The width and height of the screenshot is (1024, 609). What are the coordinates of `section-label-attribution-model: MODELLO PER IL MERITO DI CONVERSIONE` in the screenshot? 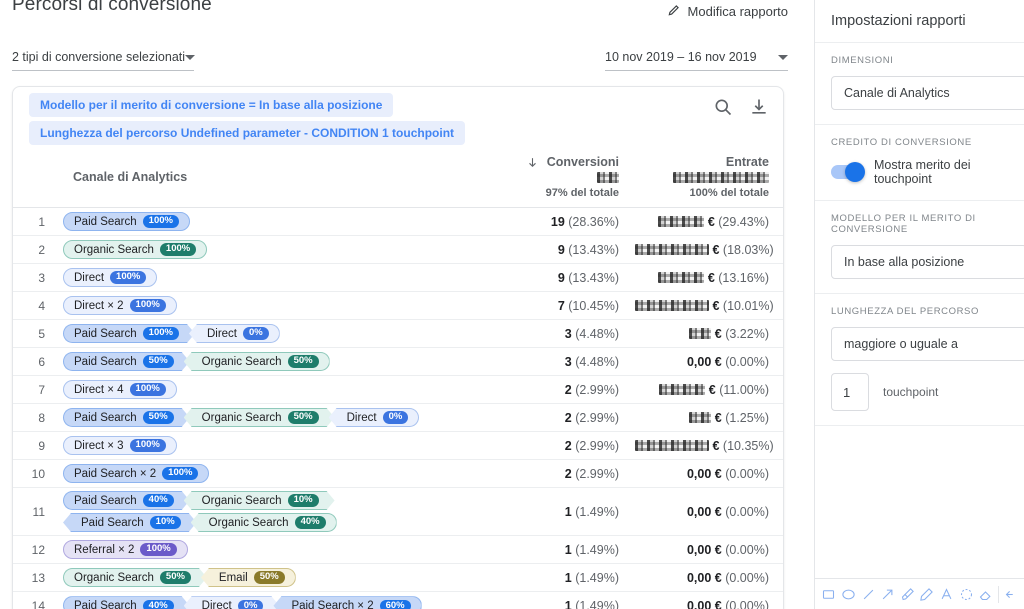 It's located at (903, 224).